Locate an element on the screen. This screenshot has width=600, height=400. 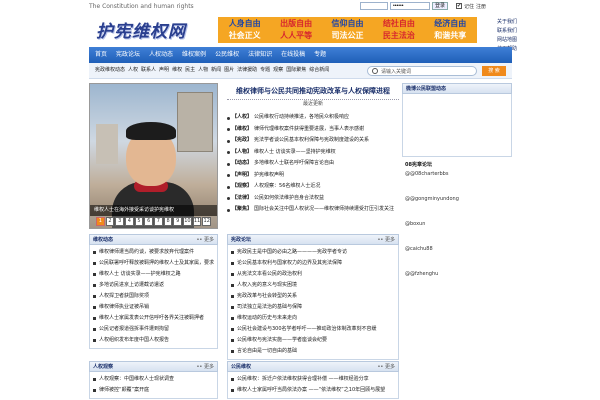
item-text: 公民社会建设与300名学者呼吁——推动政治体制改革刻不容缓 is located at coordinates (307, 329).